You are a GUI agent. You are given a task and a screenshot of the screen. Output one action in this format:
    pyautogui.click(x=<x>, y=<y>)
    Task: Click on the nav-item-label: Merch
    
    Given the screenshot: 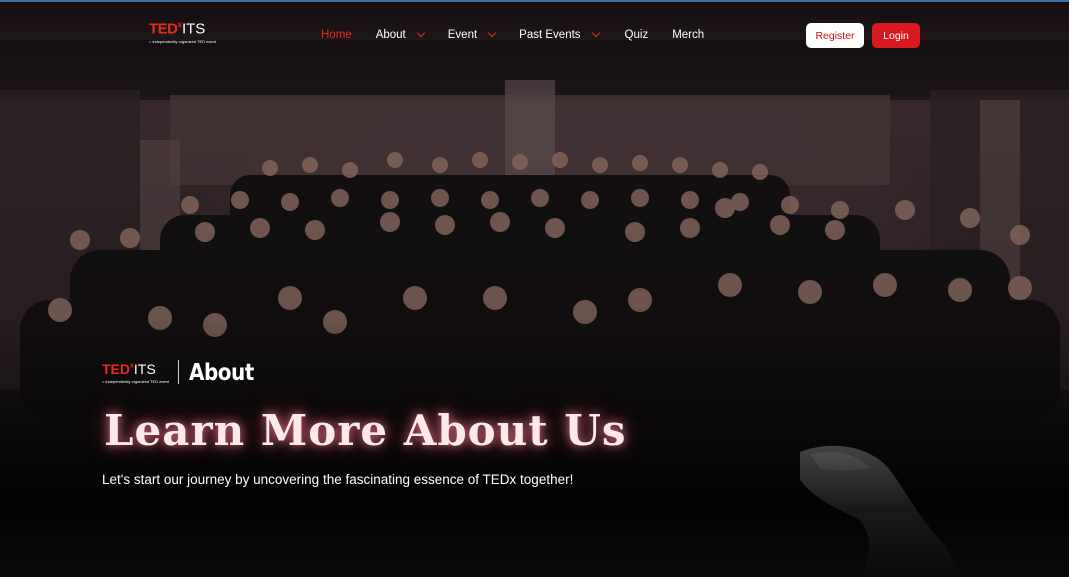 What is the action you would take?
    pyautogui.click(x=688, y=35)
    